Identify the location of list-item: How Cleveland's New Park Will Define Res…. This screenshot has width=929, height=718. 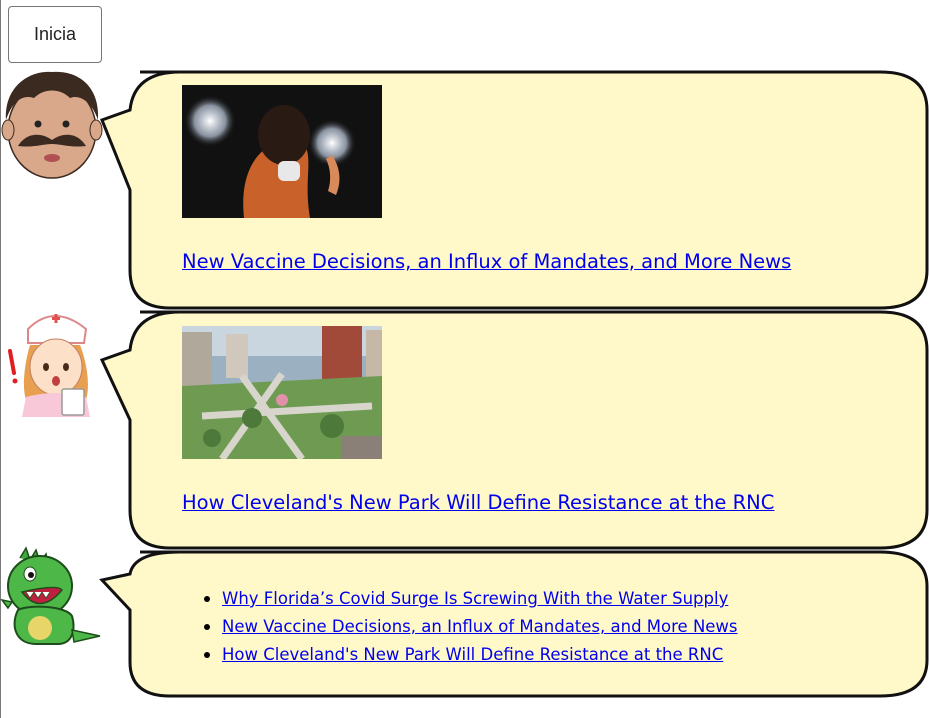
(469, 655).